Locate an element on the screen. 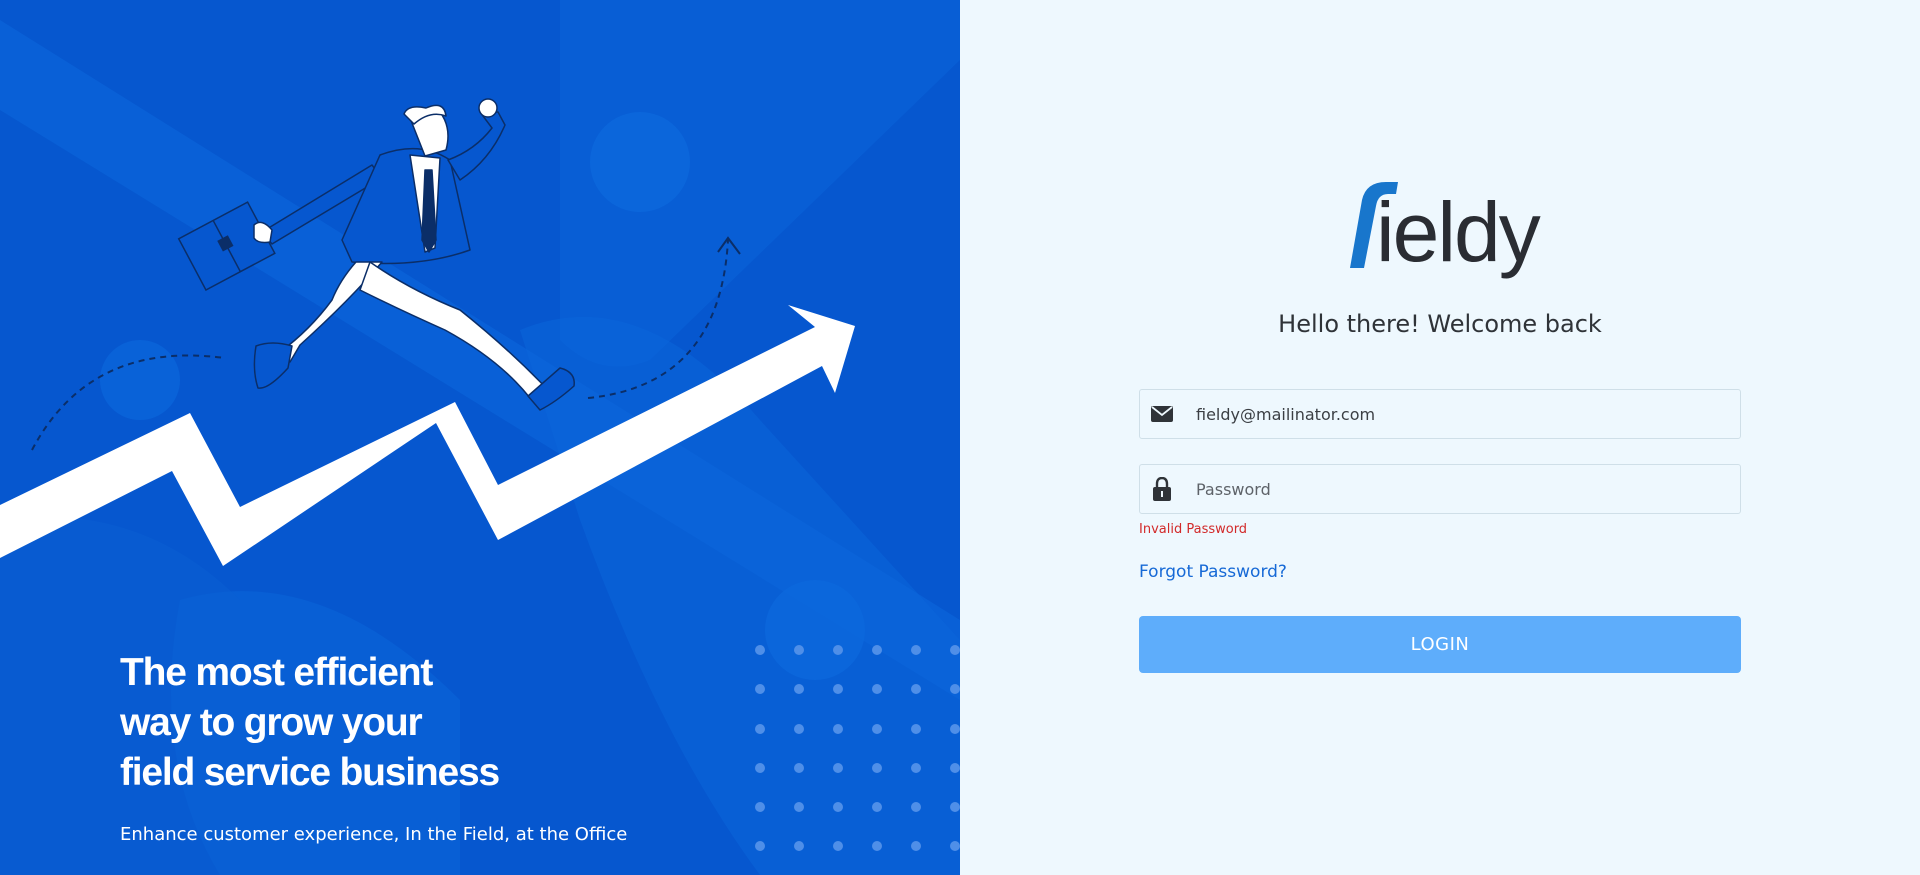  password-field is located at coordinates (1440, 489).